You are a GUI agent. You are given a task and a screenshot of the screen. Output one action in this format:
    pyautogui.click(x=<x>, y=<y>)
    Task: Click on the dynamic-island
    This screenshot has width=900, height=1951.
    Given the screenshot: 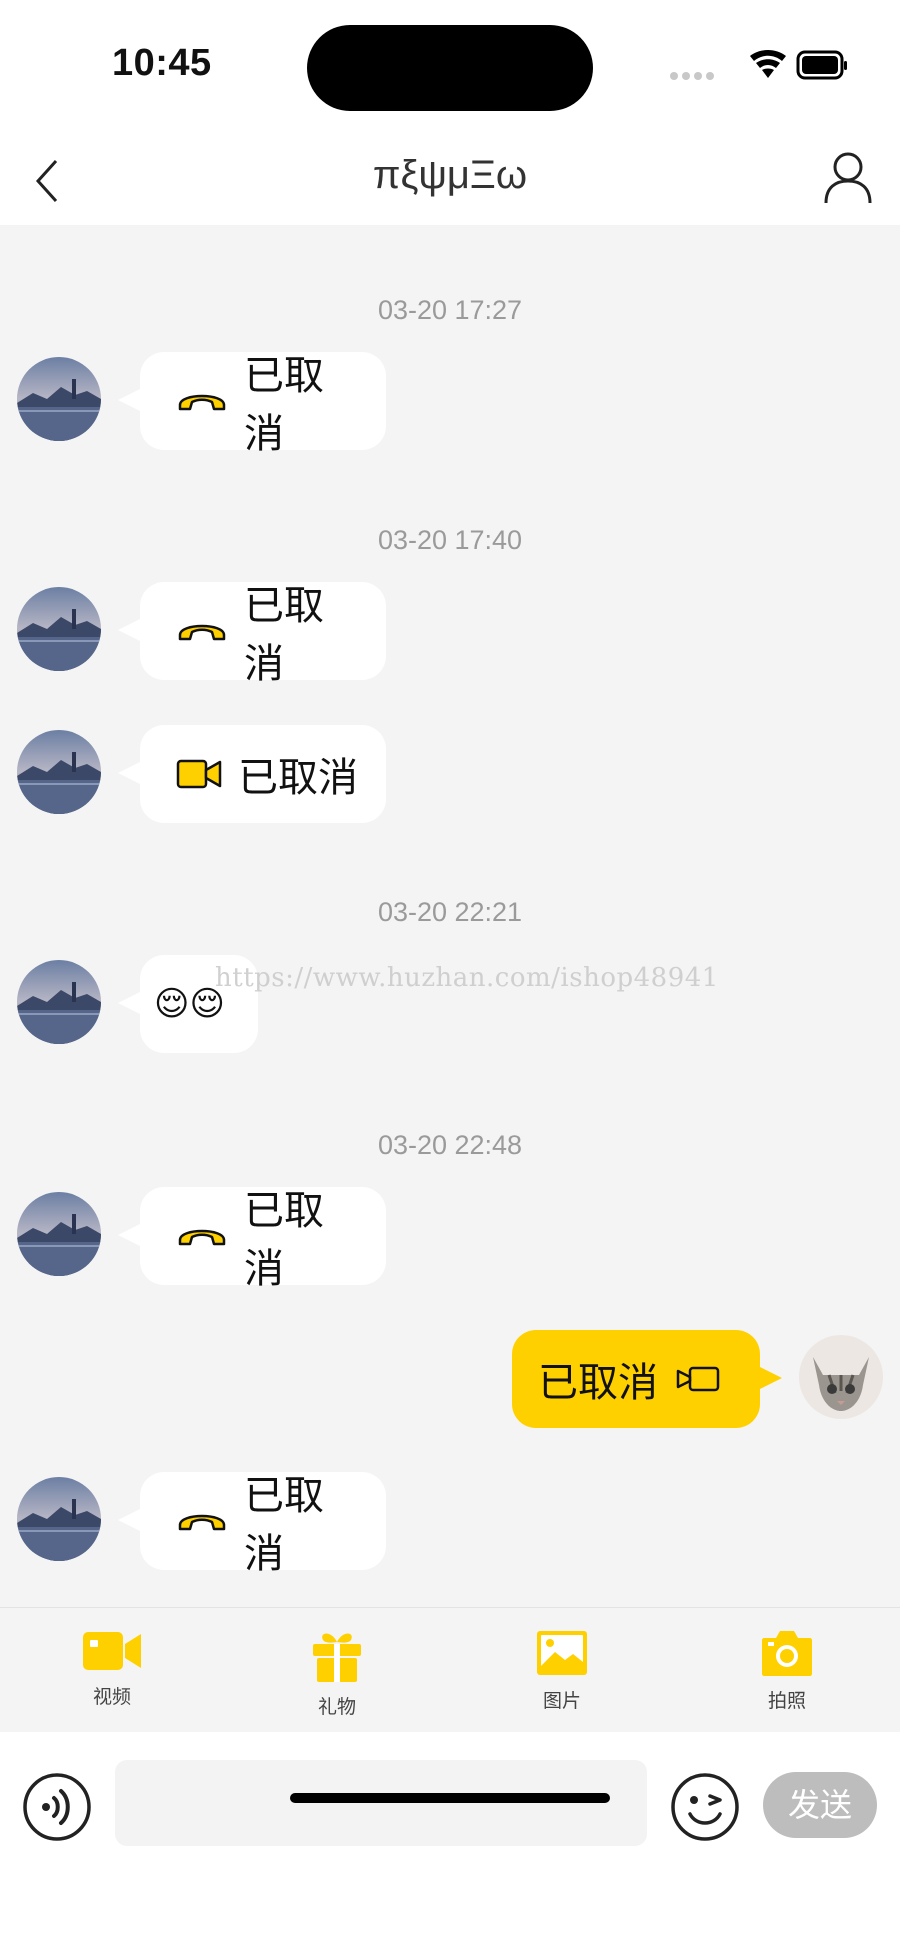 What is the action you would take?
    pyautogui.click(x=450, y=68)
    